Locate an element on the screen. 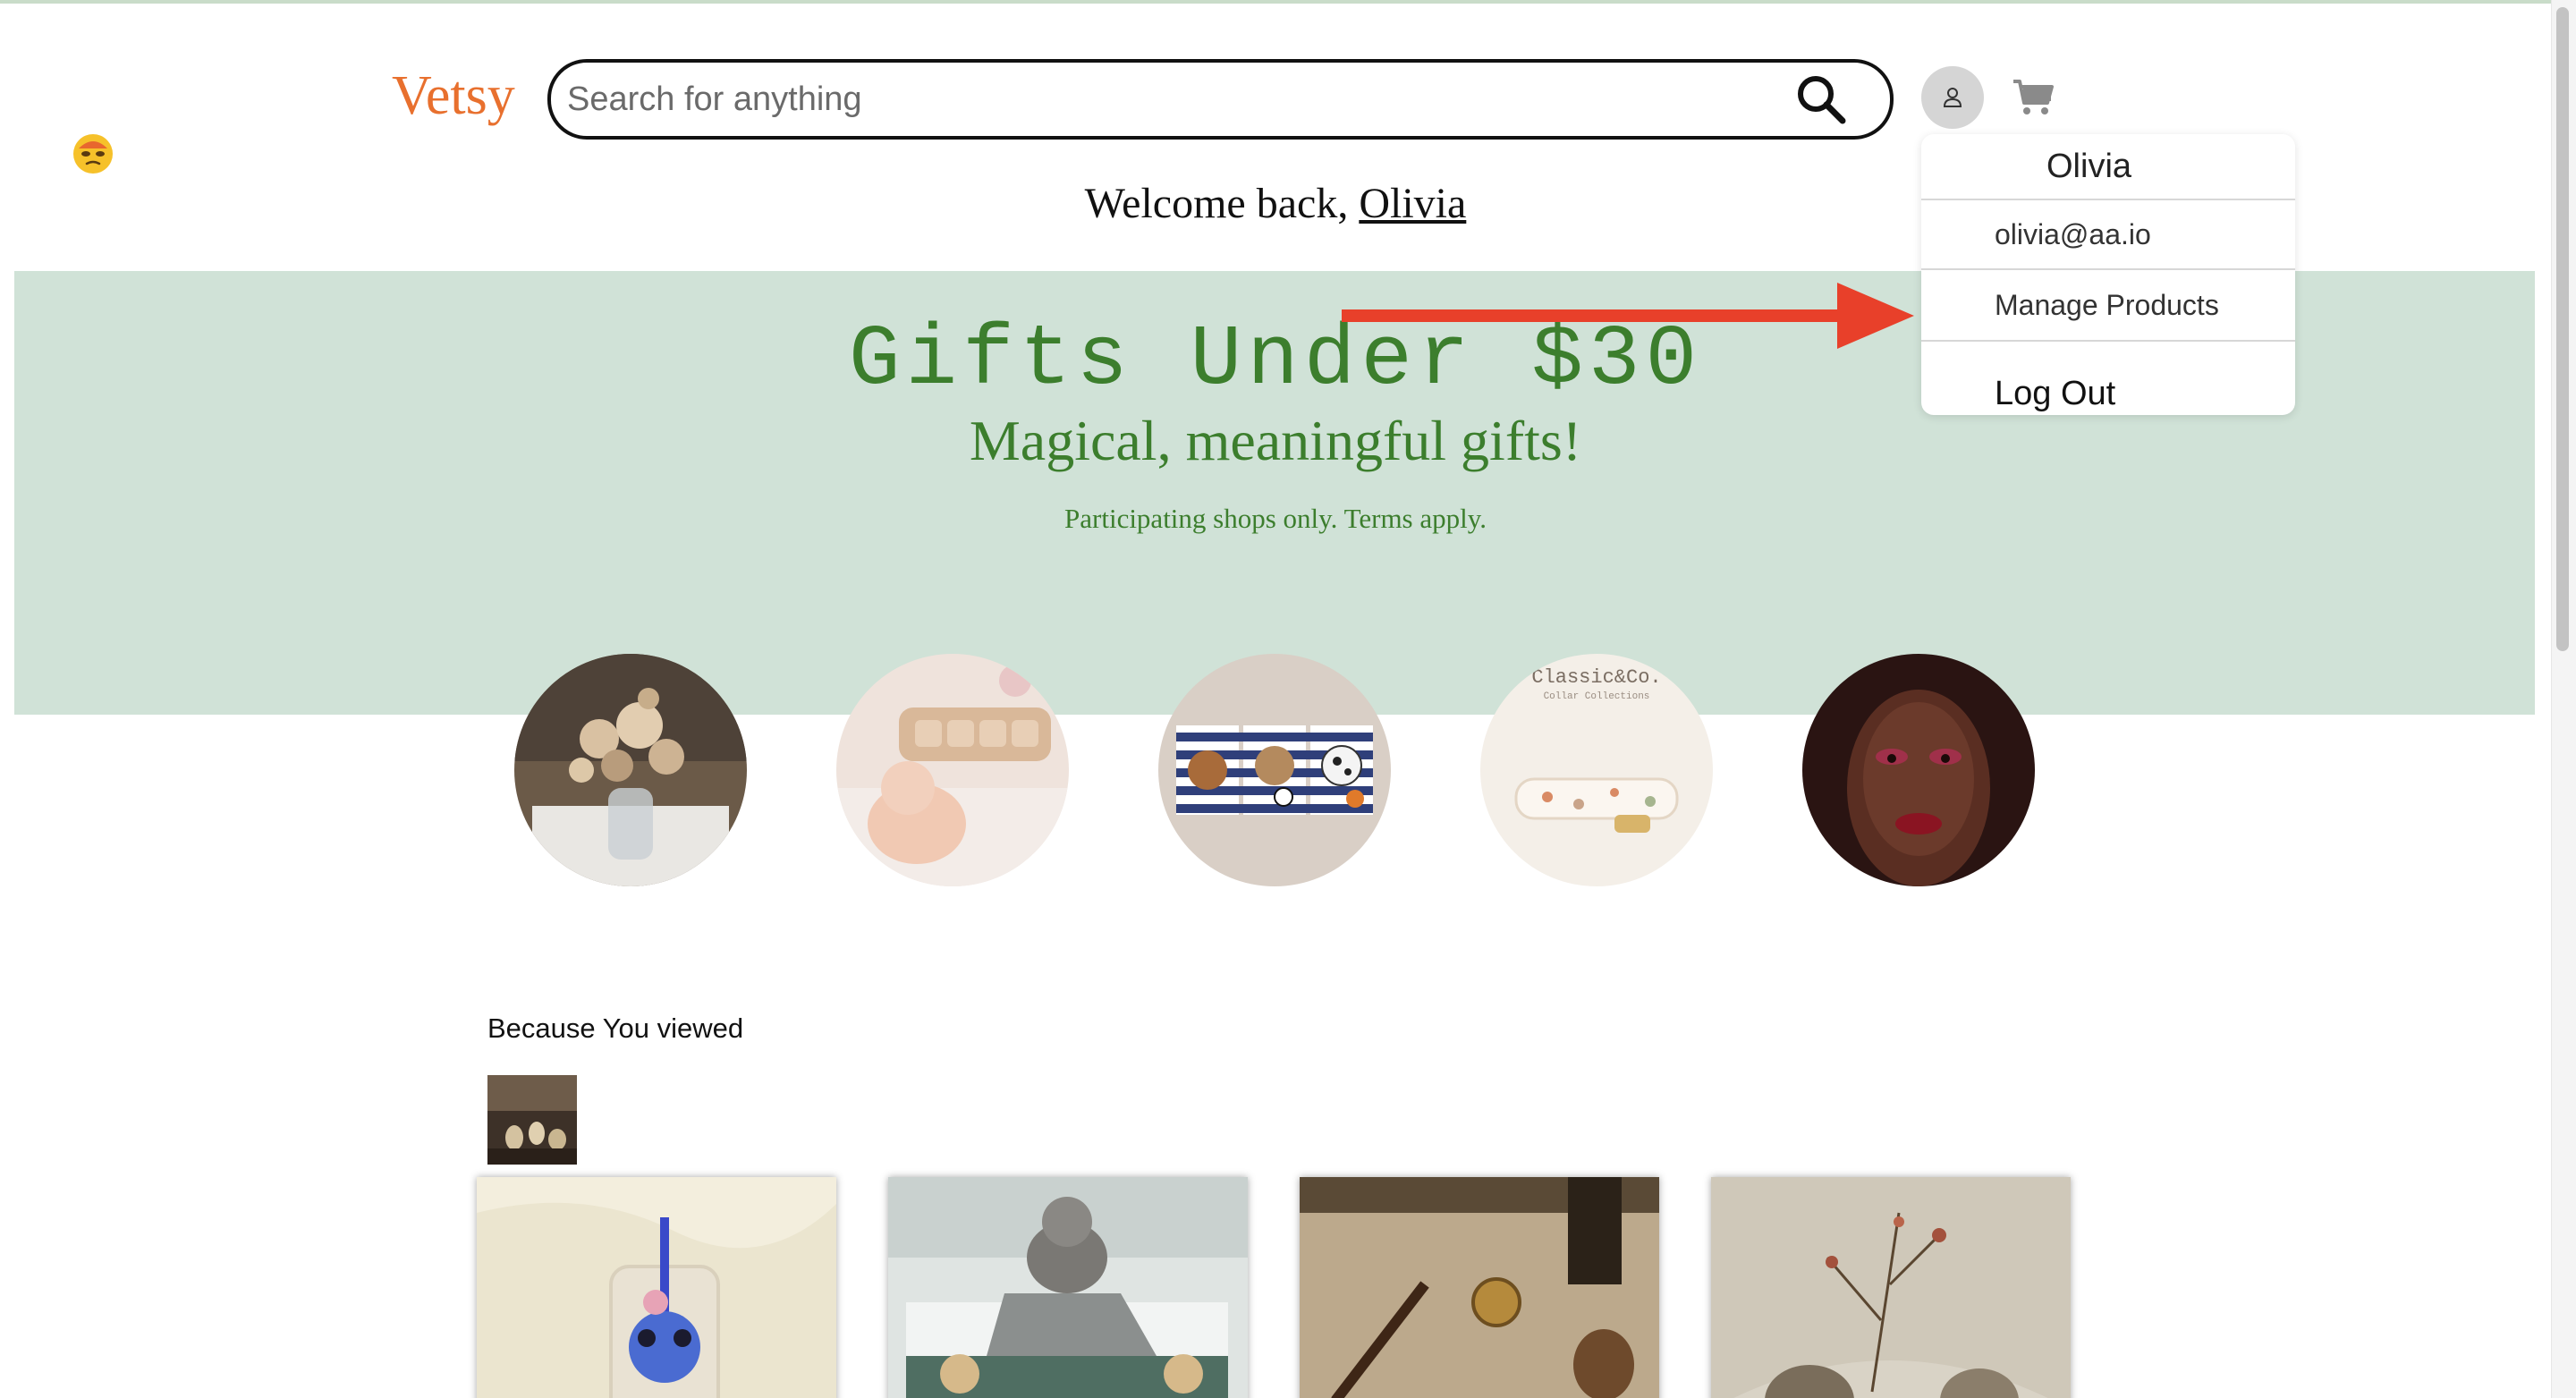 This screenshot has height=1398, width=2576. dropdown-name-text: Olivia is located at coordinates (2089, 166).